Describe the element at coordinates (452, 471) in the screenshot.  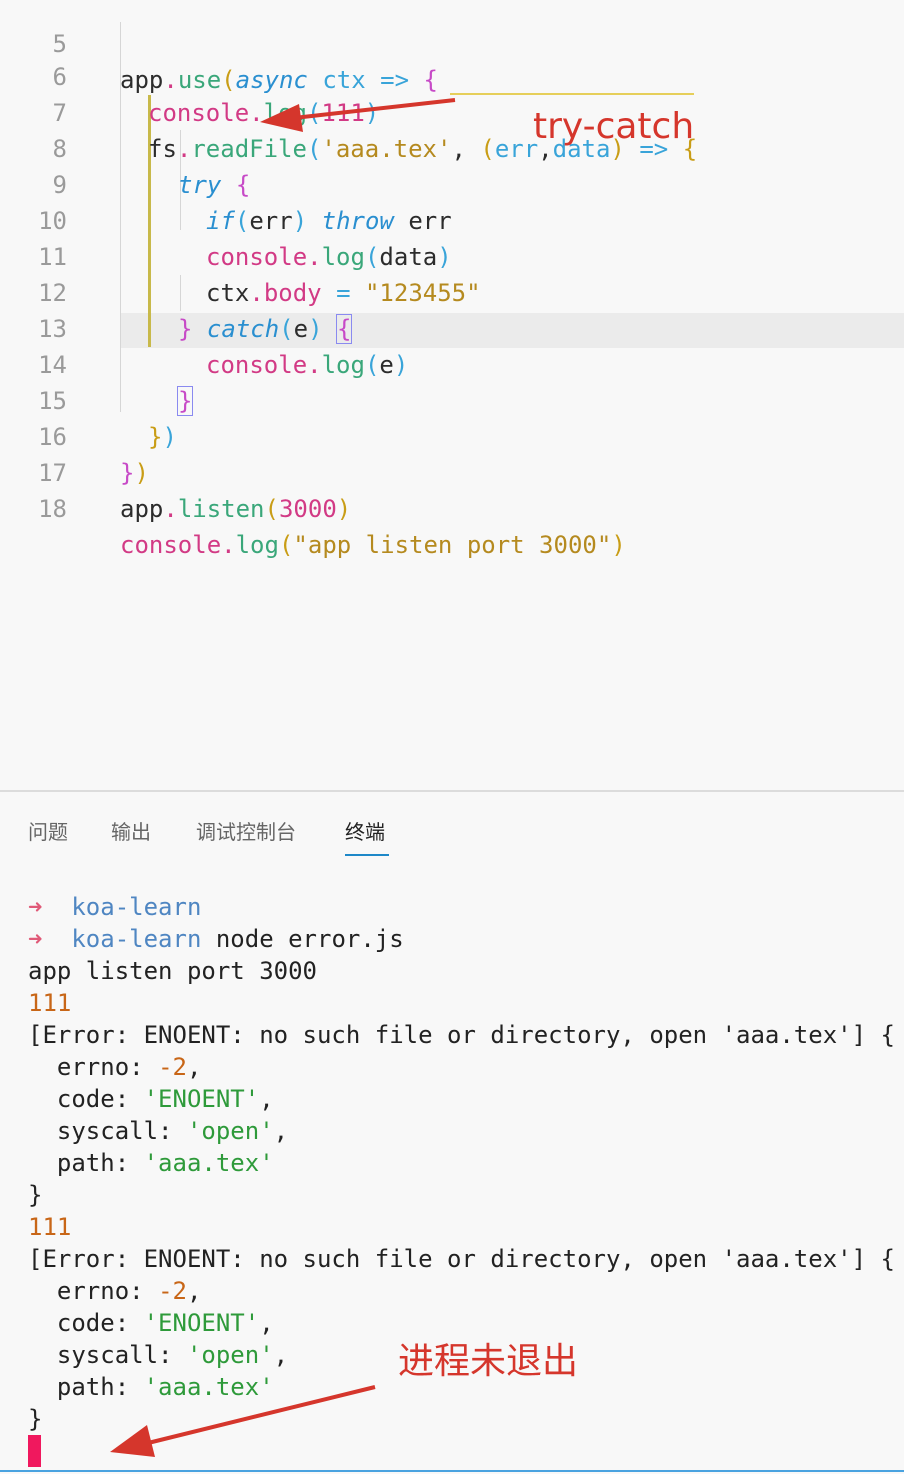
I see `code-line: 17 app.listen(3000)` at that location.